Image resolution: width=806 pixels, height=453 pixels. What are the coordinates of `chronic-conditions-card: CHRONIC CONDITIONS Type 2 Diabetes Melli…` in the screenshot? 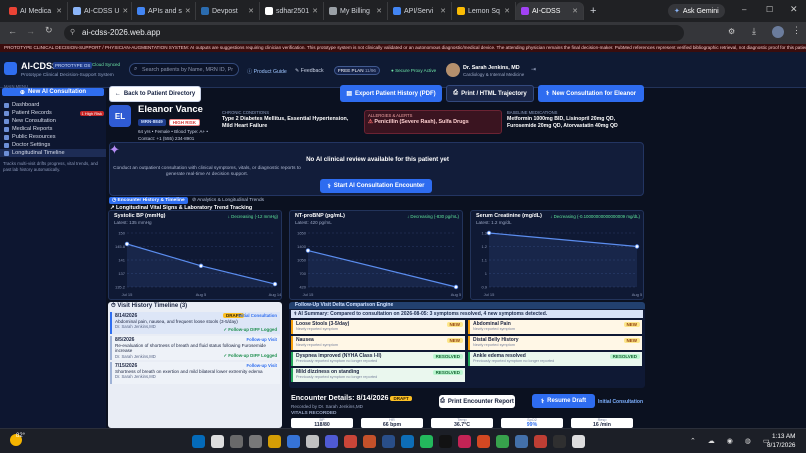 It's located at (285, 119).